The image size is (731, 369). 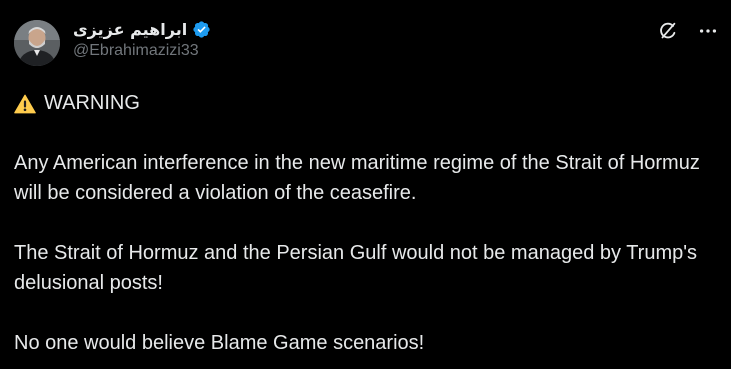 What do you see at coordinates (130, 29) in the screenshot?
I see `display-name: ابراهیم عزیزی` at bounding box center [130, 29].